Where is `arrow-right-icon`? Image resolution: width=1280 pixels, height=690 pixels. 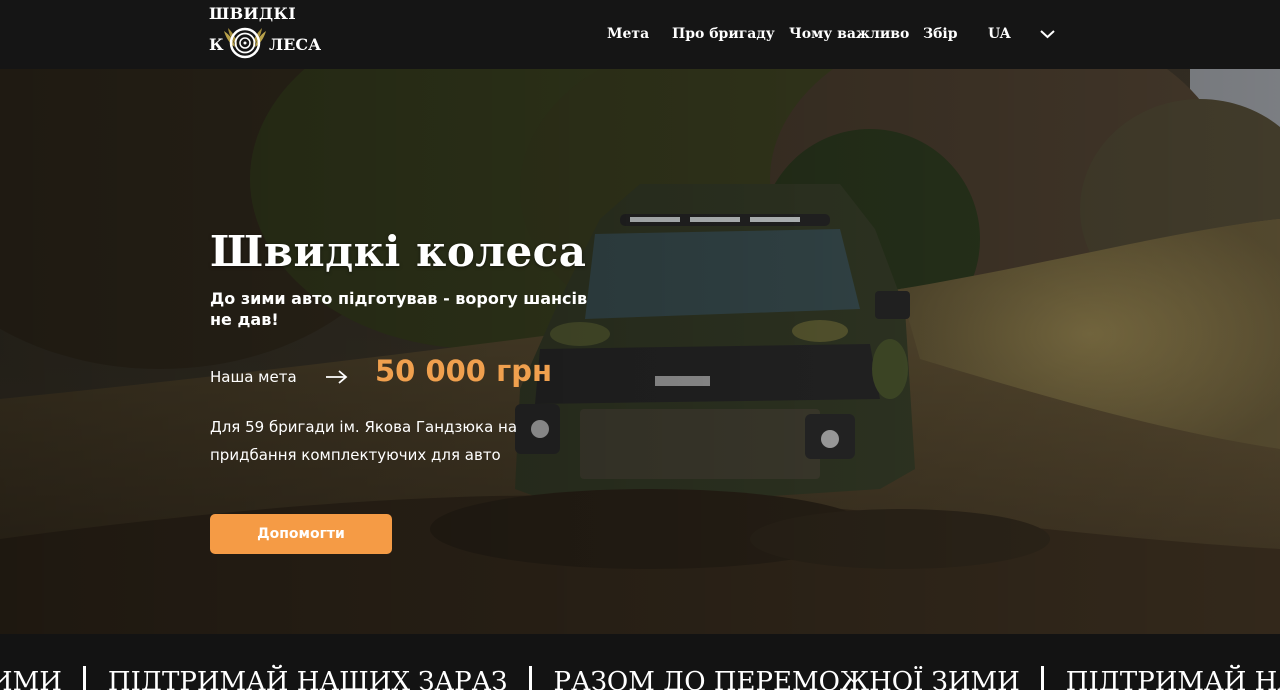 arrow-right-icon is located at coordinates (337, 377).